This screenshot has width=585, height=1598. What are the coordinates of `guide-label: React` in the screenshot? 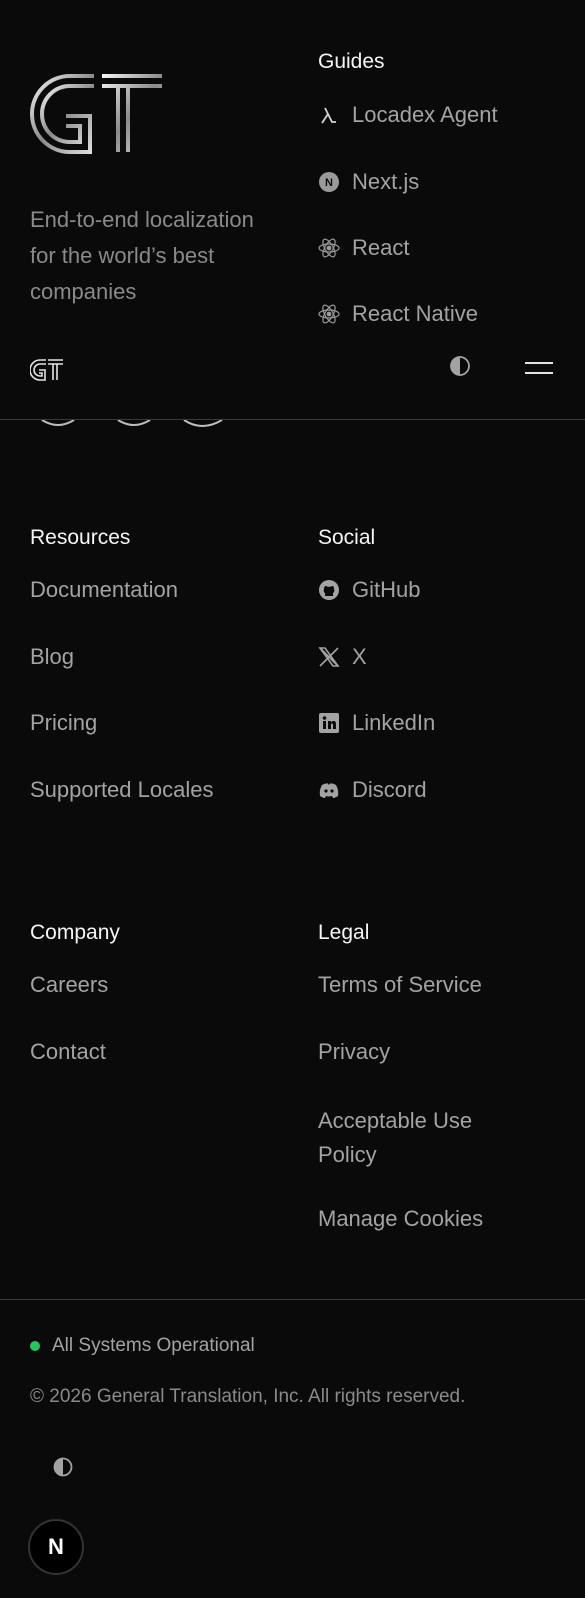 It's located at (381, 247).